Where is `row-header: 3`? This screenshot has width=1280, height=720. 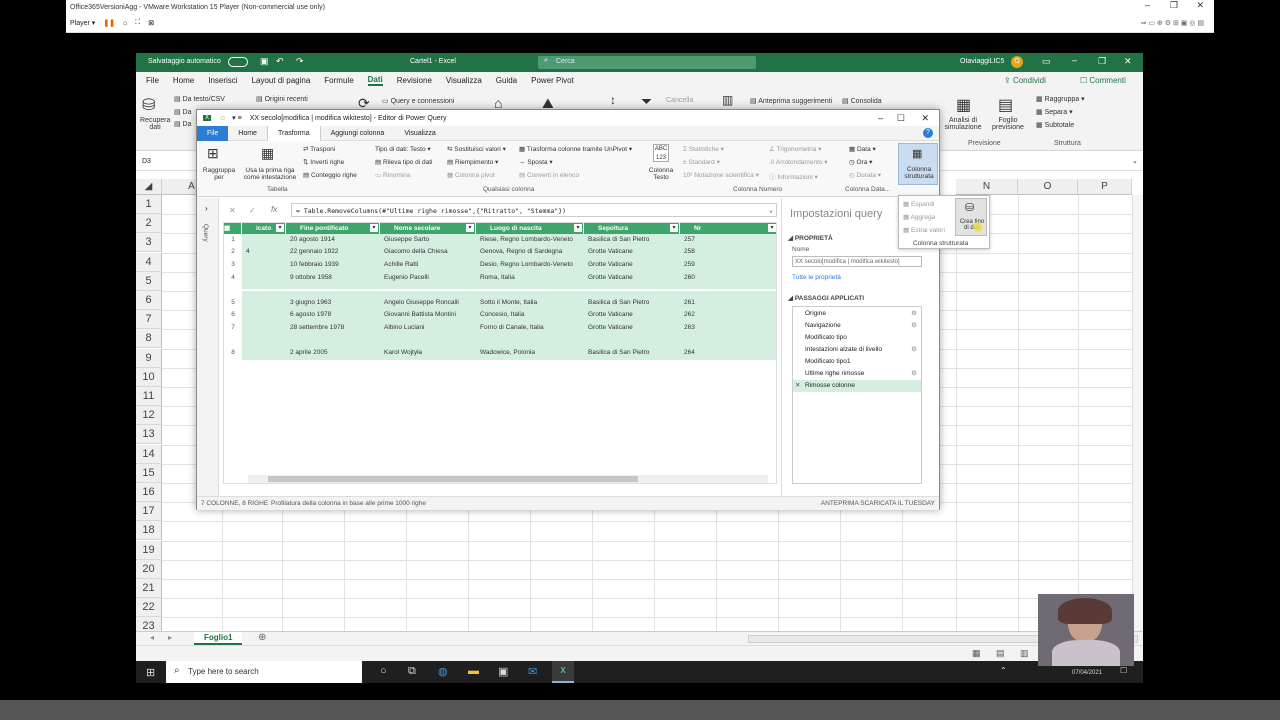 row-header: 3 is located at coordinates (149, 243).